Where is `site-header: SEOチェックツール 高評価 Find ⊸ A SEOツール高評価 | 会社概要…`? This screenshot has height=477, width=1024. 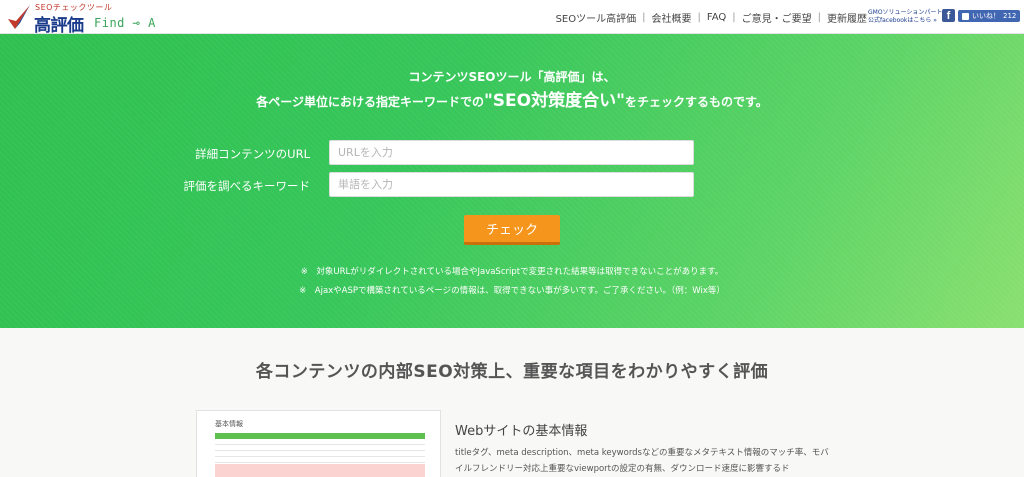
site-header: SEOチェックツール 高評価 Find ⊸ A SEOツール高評価 | 会社概要… is located at coordinates (512, 18).